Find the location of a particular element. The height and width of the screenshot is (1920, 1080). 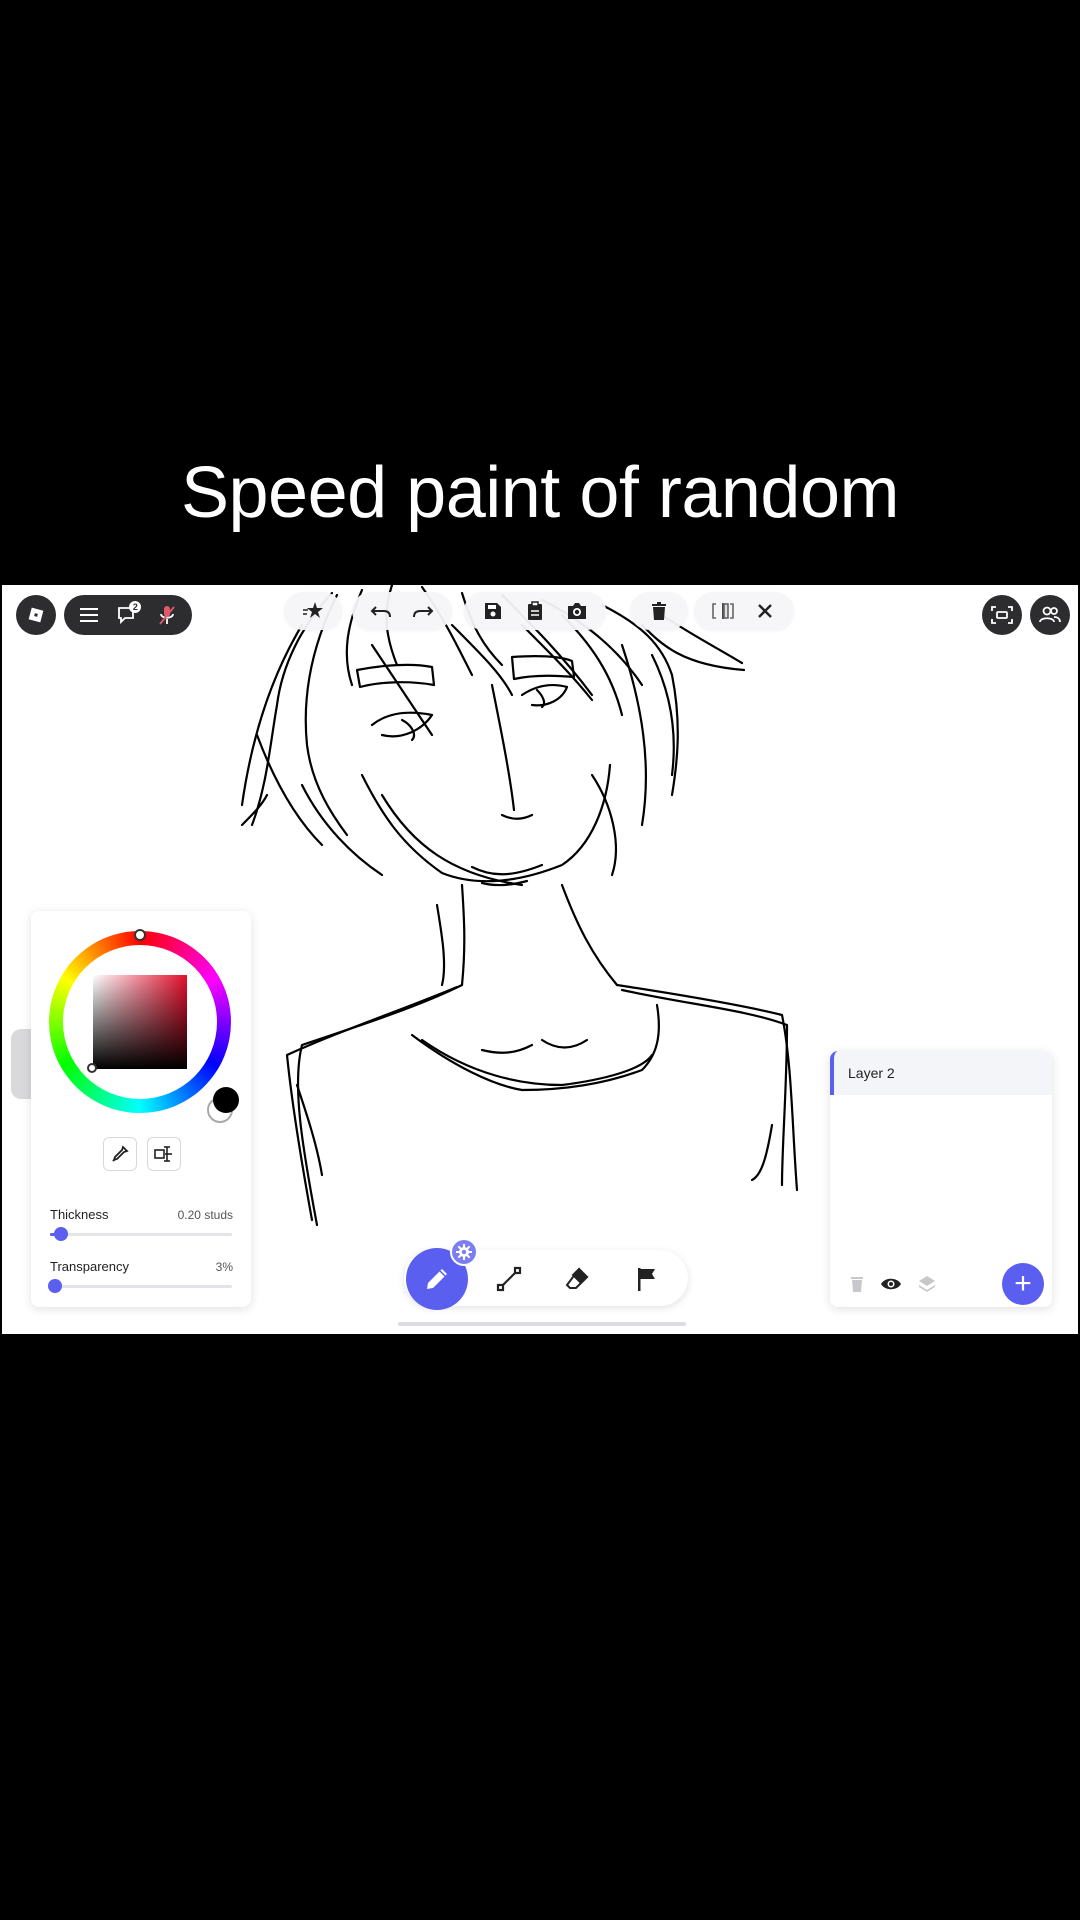

toolbar-group-history is located at coordinates (402, 611).